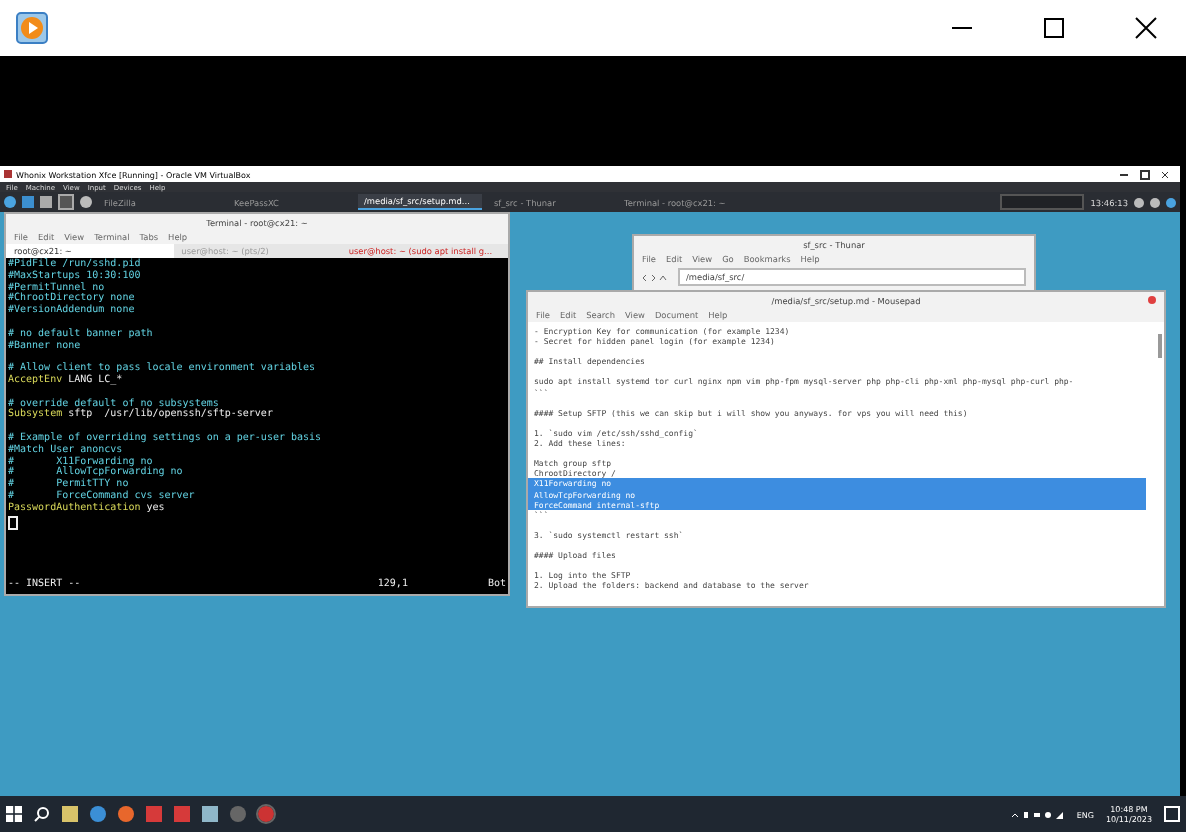  What do you see at coordinates (1124, 174) in the screenshot?
I see `minimize-icon` at bounding box center [1124, 174].